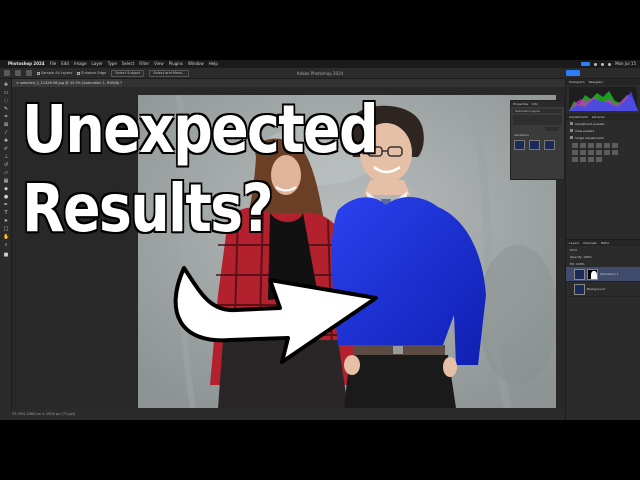 Image resolution: width=640 pixels, height=480 pixels. Describe the element at coordinates (603, 101) in the screenshot. I see `histogram-svg` at that location.